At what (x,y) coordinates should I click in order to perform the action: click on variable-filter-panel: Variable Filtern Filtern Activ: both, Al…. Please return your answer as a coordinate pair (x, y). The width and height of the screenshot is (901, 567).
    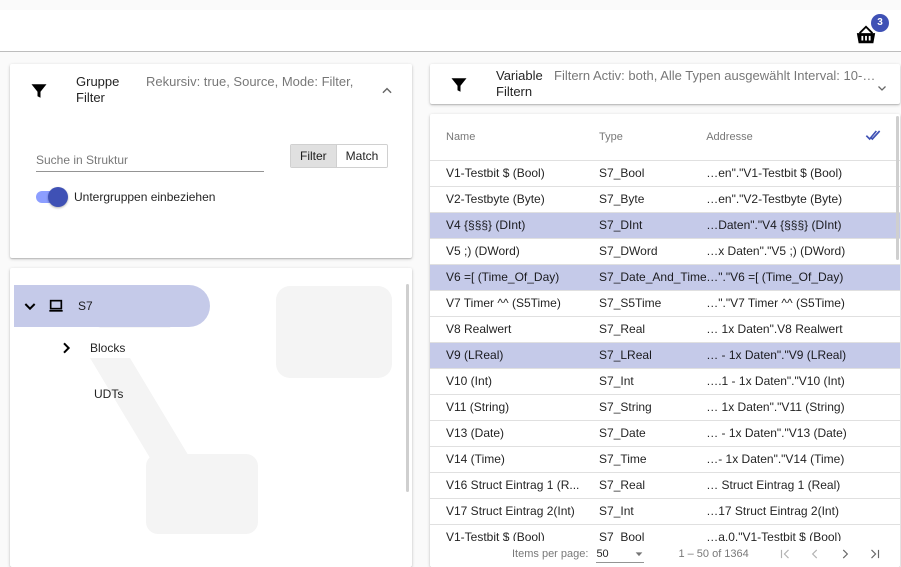
    Looking at the image, I should click on (665, 84).